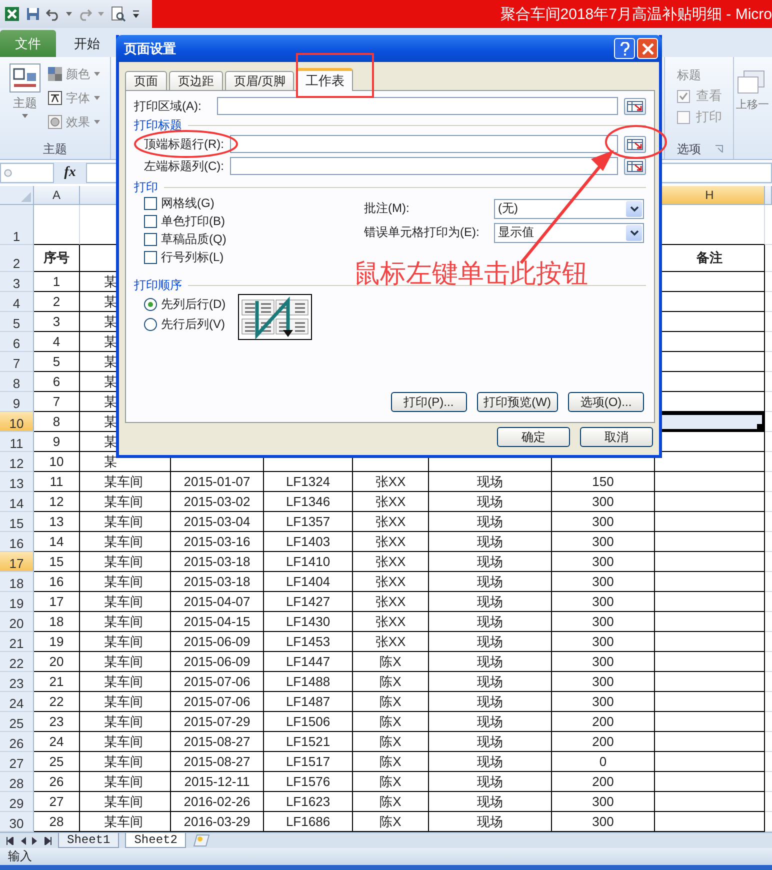 The width and height of the screenshot is (772, 870). Describe the element at coordinates (17, 362) in the screenshot. I see `row-header: 7` at that location.